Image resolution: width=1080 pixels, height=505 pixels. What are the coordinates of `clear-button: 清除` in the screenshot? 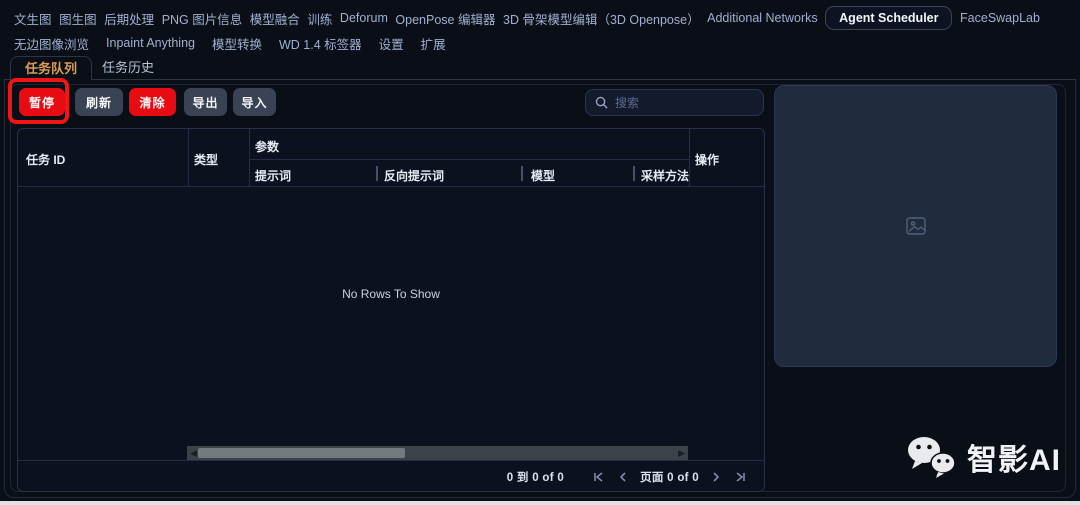 It's located at (152, 102).